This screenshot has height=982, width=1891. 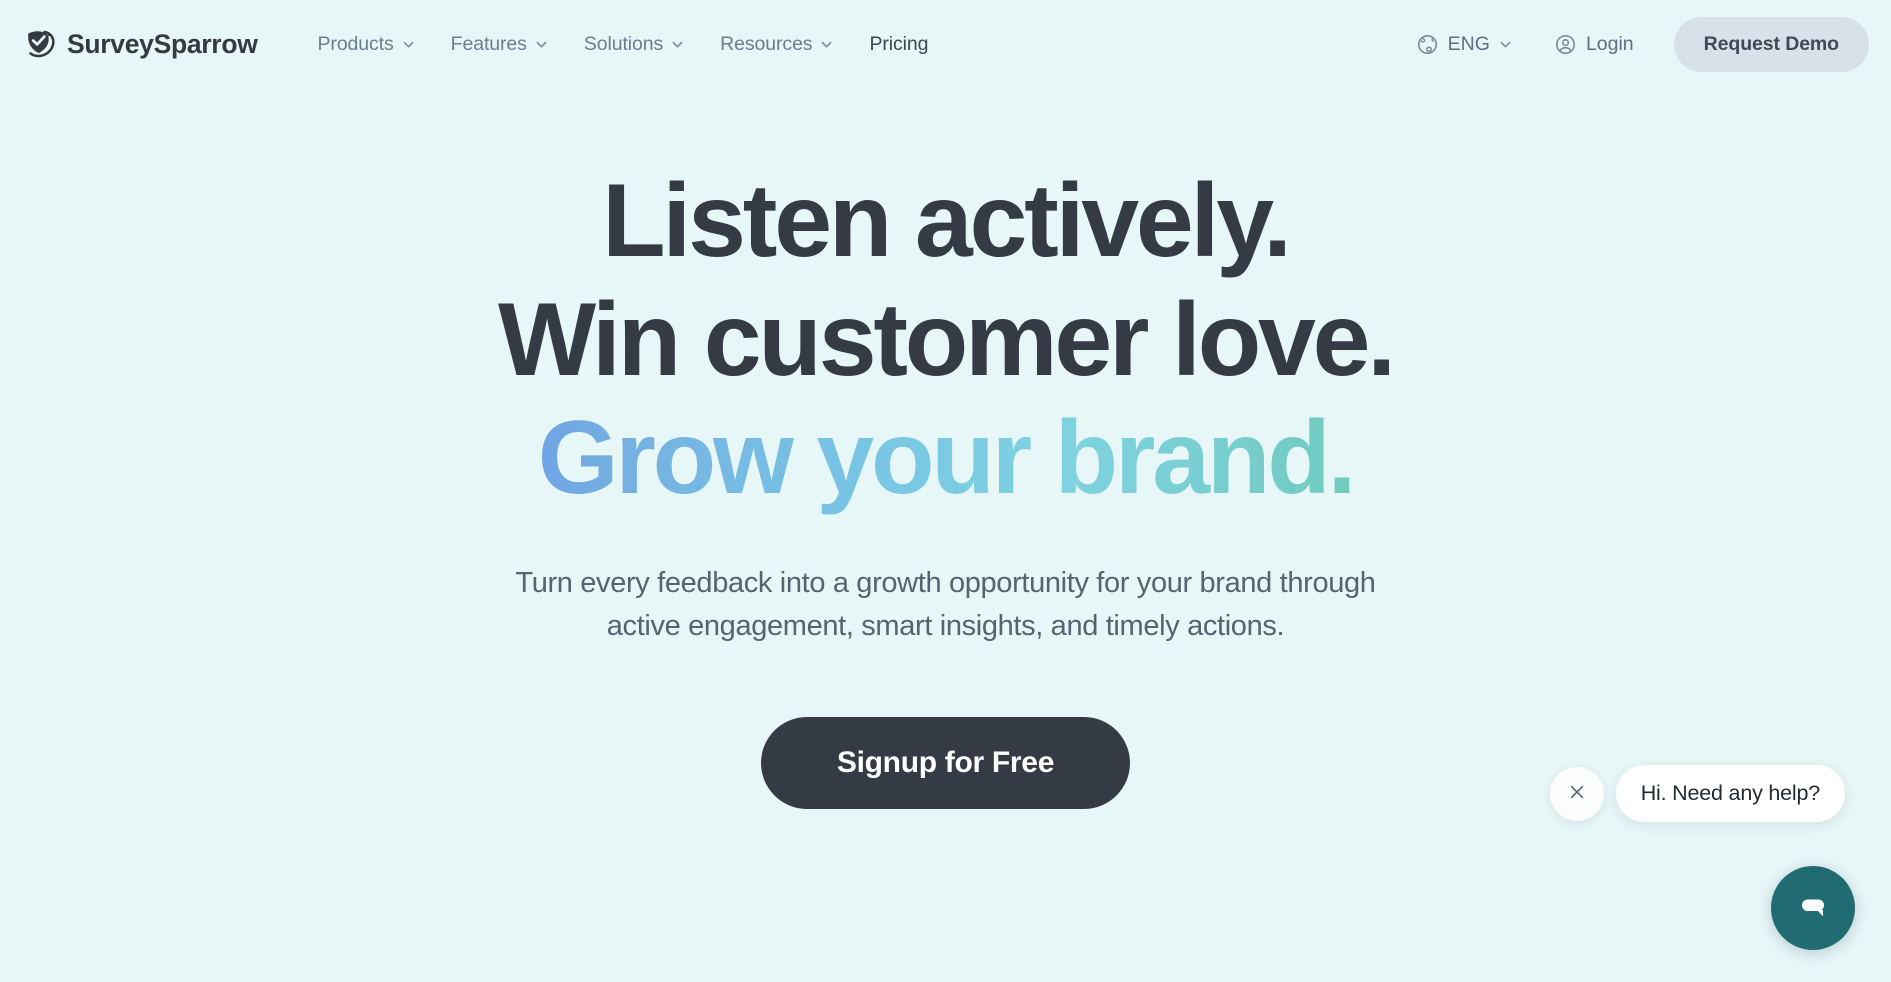 I want to click on globe-icon, so click(x=1427, y=44).